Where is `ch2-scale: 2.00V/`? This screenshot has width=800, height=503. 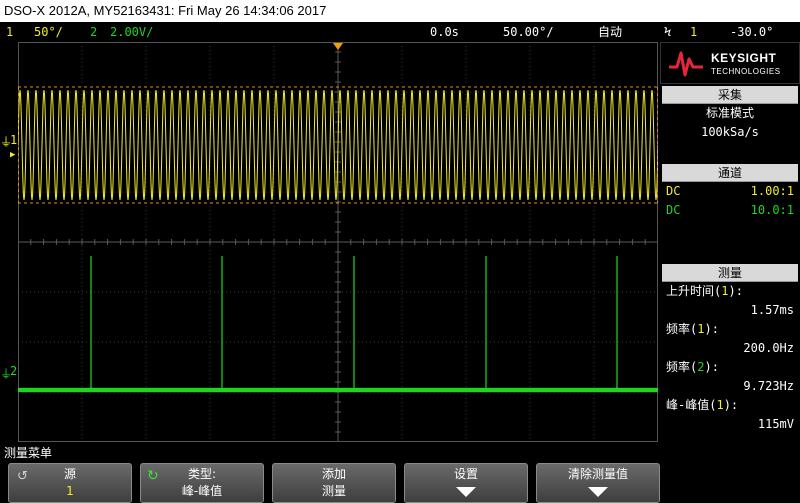 ch2-scale: 2.00V/ is located at coordinates (131, 32).